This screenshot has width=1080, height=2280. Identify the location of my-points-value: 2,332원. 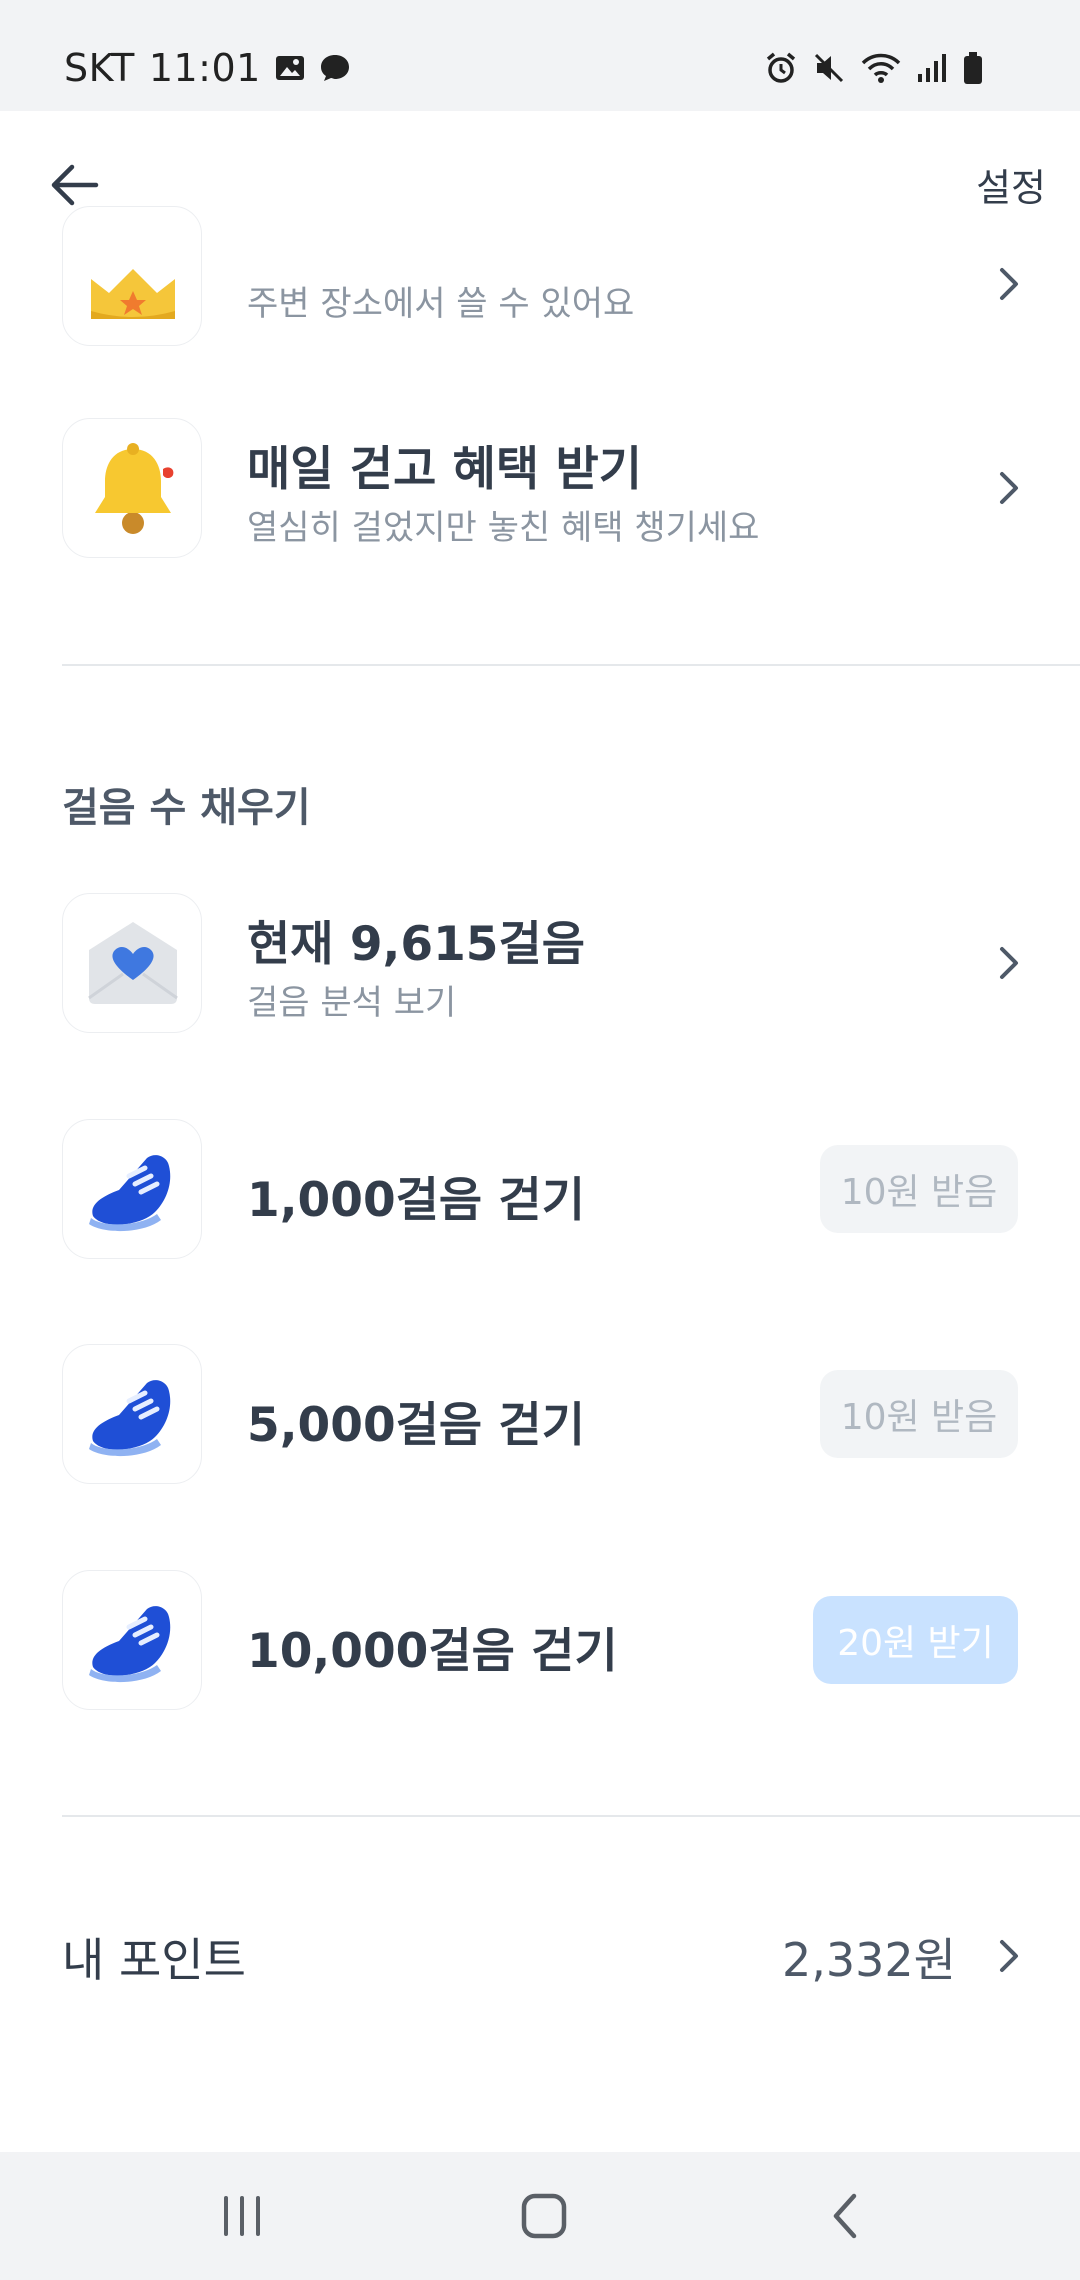
(868, 1960).